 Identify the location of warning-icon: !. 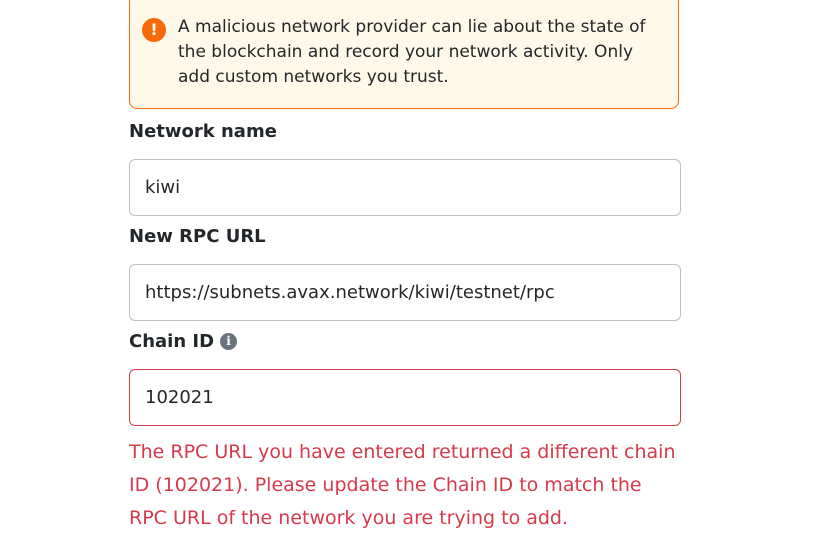
(154, 30).